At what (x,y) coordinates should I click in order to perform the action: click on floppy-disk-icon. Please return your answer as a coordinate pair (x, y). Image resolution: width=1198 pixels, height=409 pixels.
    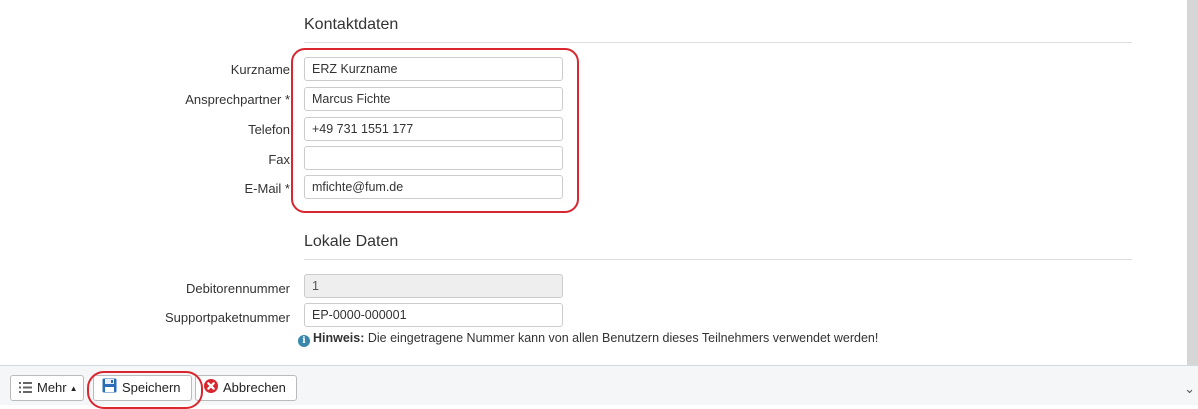
    Looking at the image, I should click on (109, 389).